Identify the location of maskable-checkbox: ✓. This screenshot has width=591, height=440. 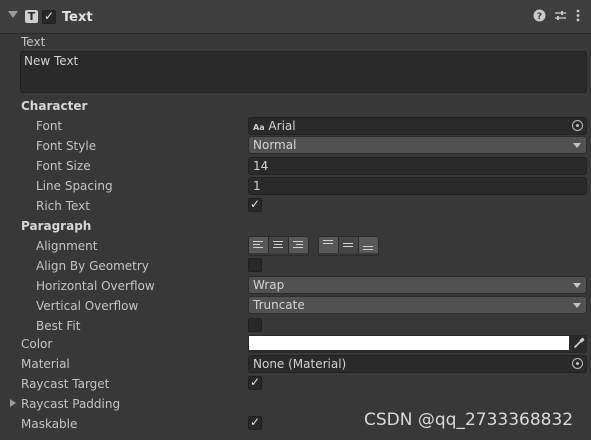
(255, 422).